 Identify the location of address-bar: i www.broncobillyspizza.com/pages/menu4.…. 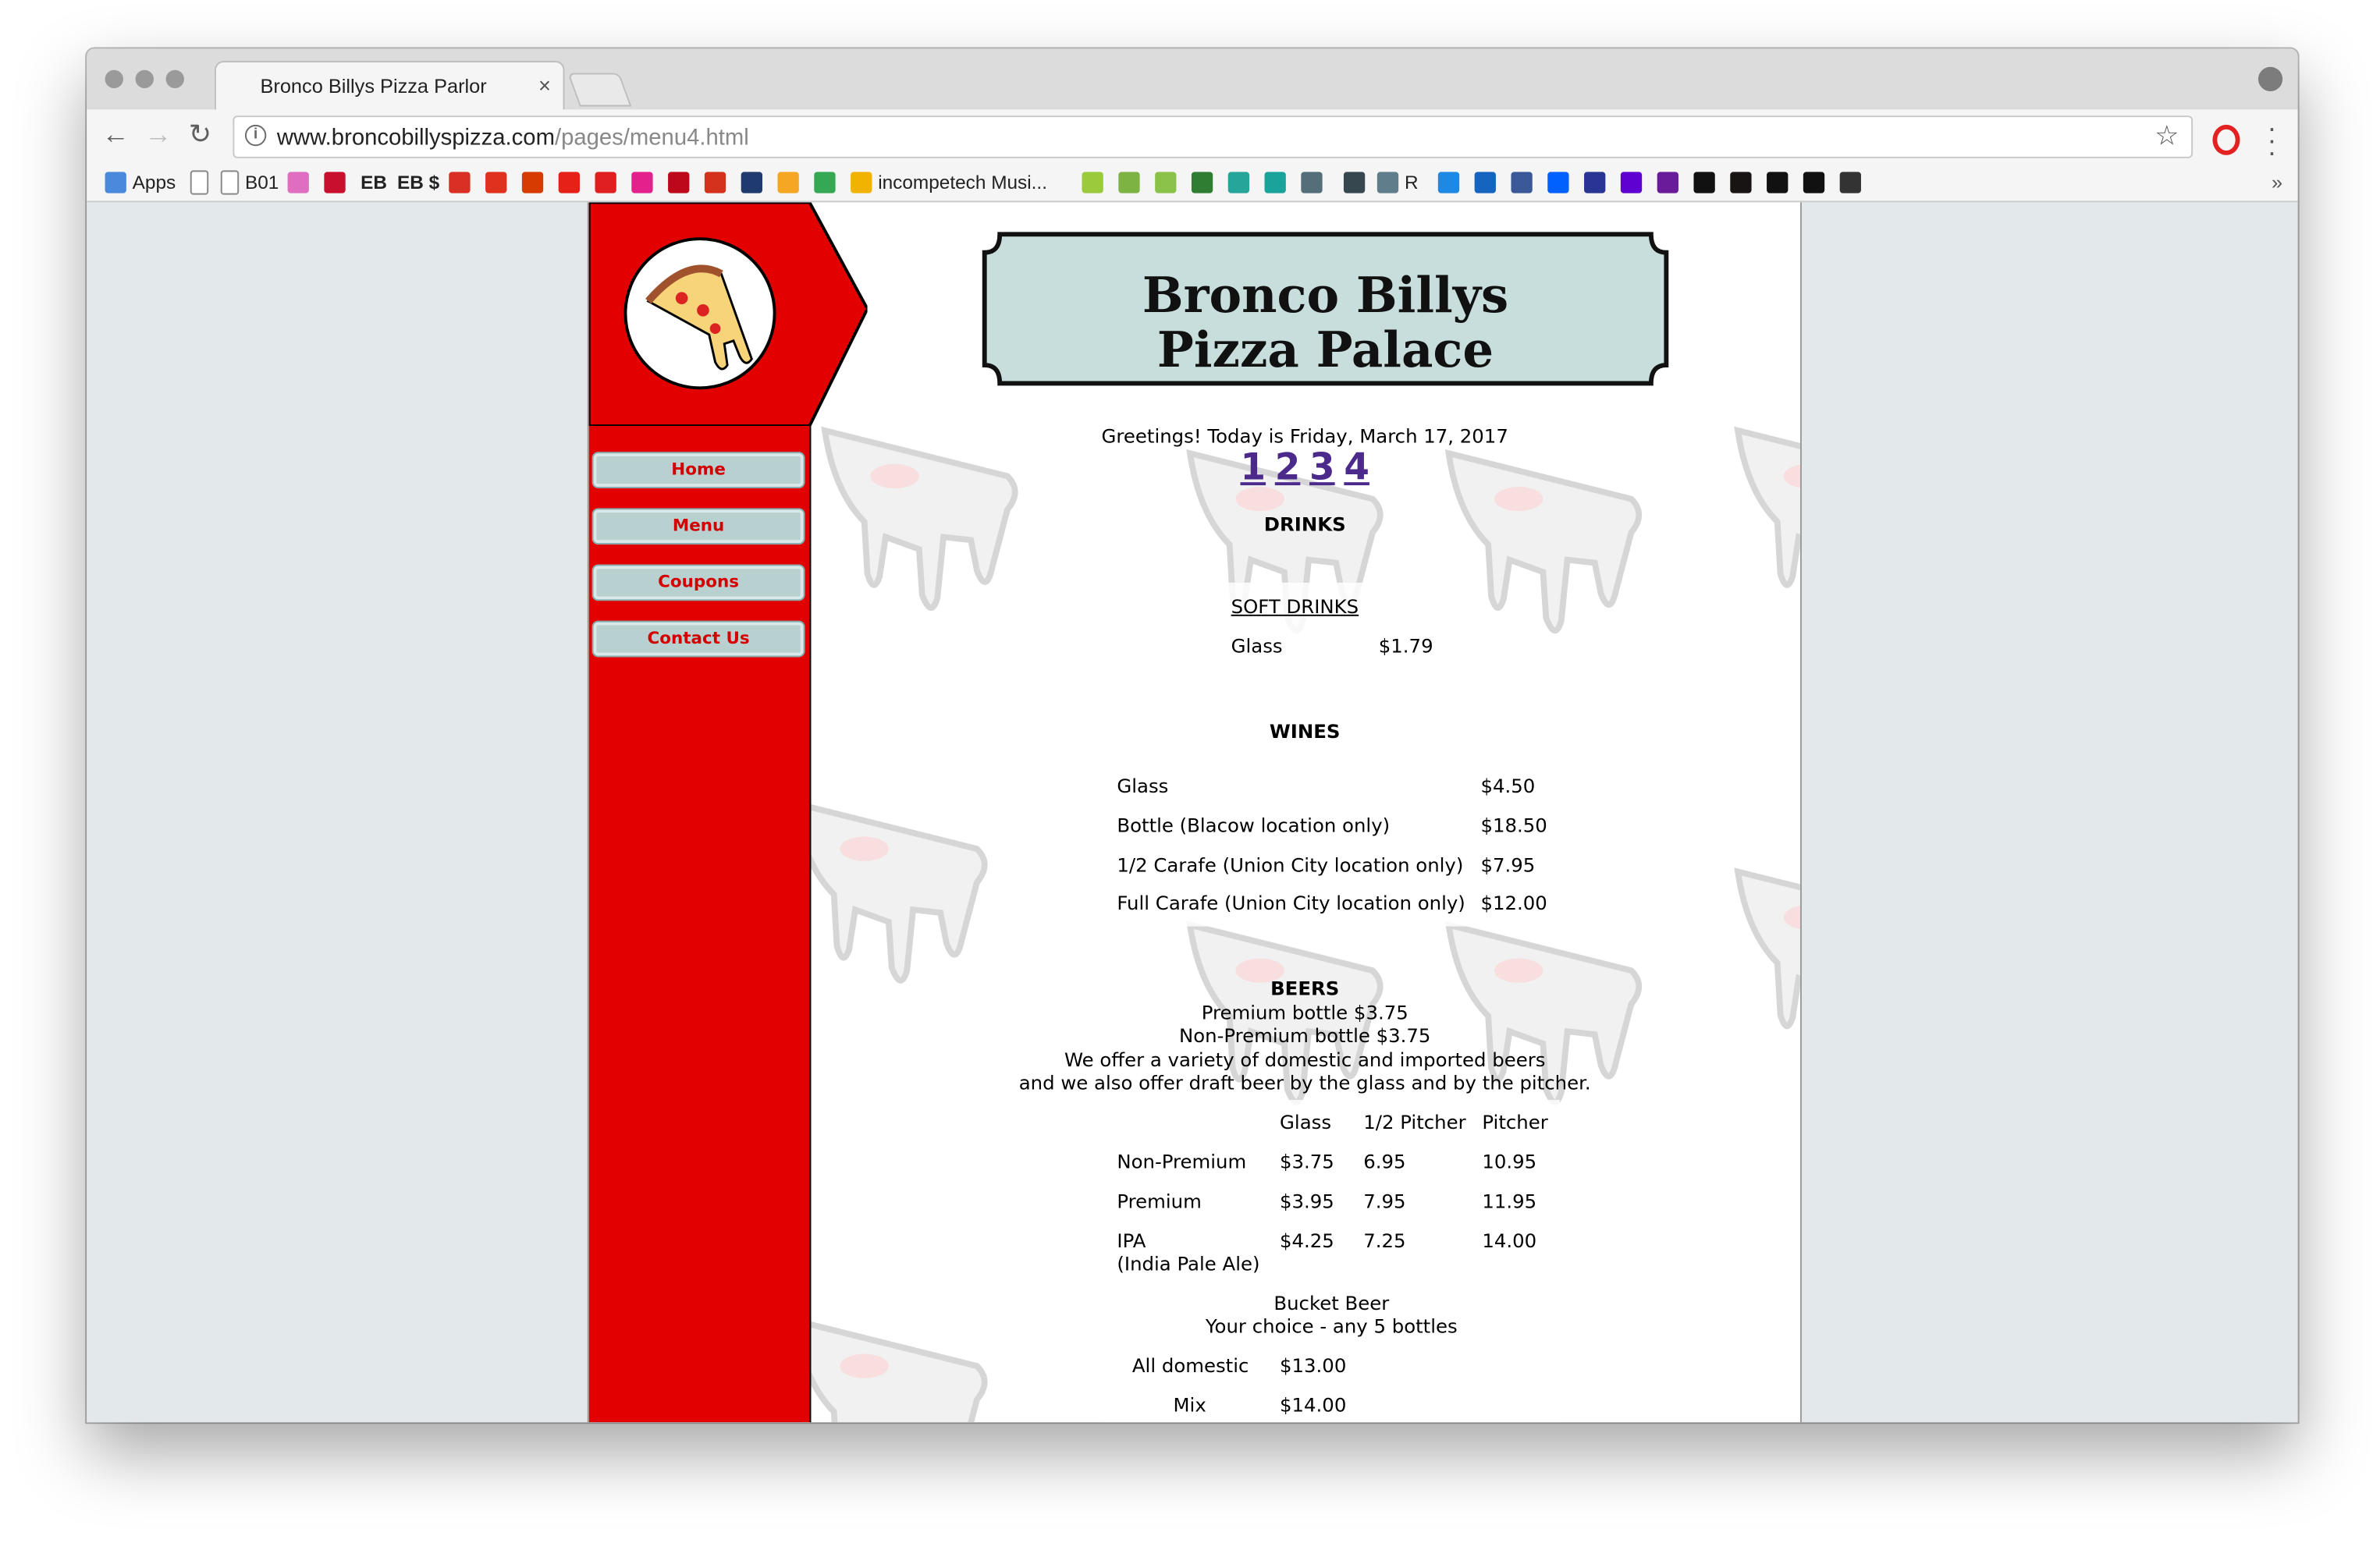
(1213, 137).